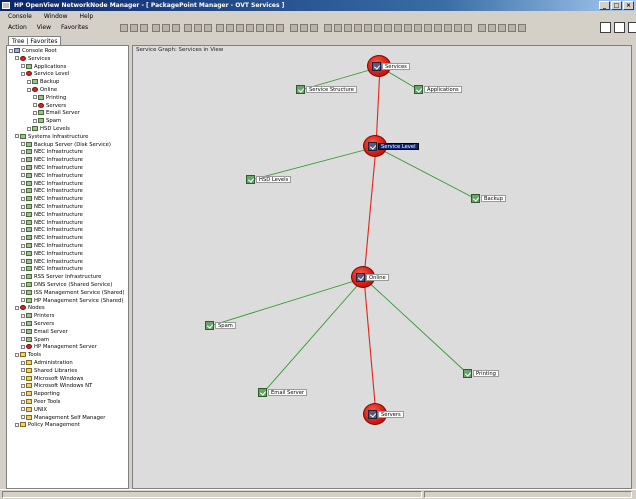 The image size is (636, 499). Describe the element at coordinates (44, 28) in the screenshot. I see `menu-view: View` at that location.